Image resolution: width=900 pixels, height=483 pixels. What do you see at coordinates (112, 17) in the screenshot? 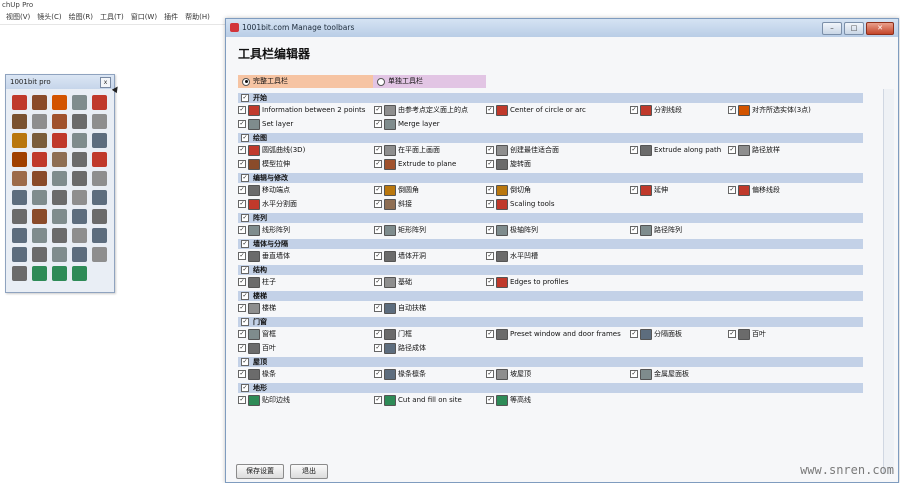
I see `menu-item: 工具(T)` at bounding box center [112, 17].